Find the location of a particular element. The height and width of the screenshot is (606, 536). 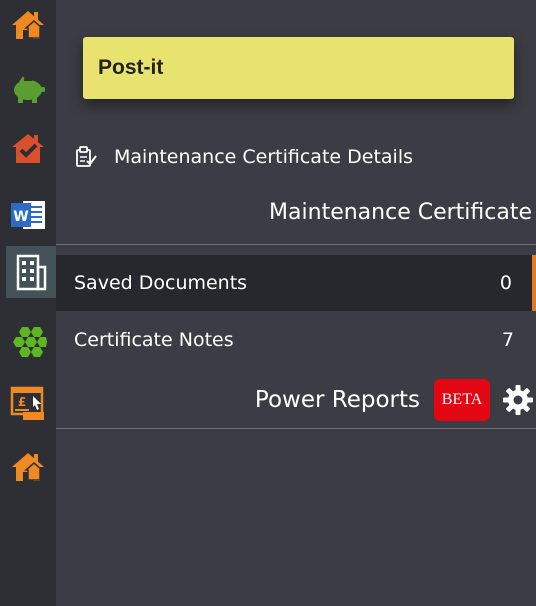

list-item-saved-documents: Saved Documents 0 is located at coordinates (296, 283).